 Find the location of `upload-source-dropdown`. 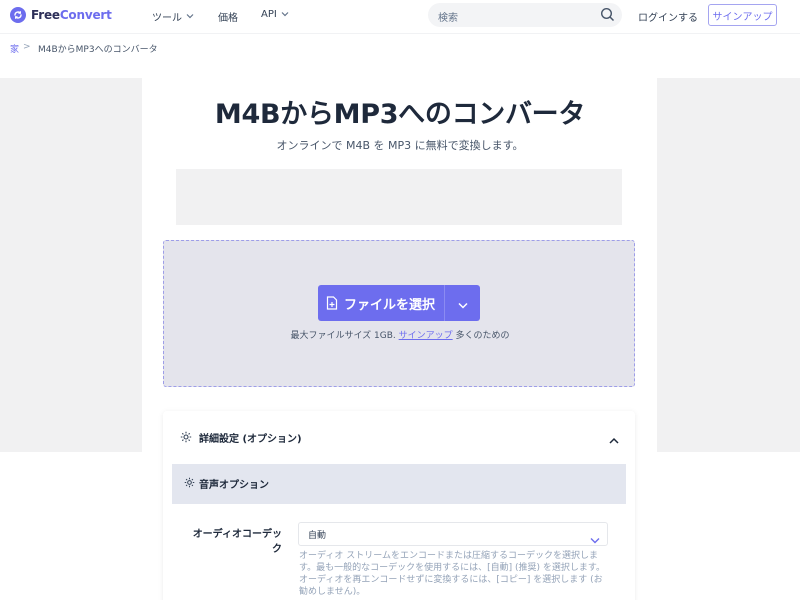

upload-source-dropdown is located at coordinates (462, 303).